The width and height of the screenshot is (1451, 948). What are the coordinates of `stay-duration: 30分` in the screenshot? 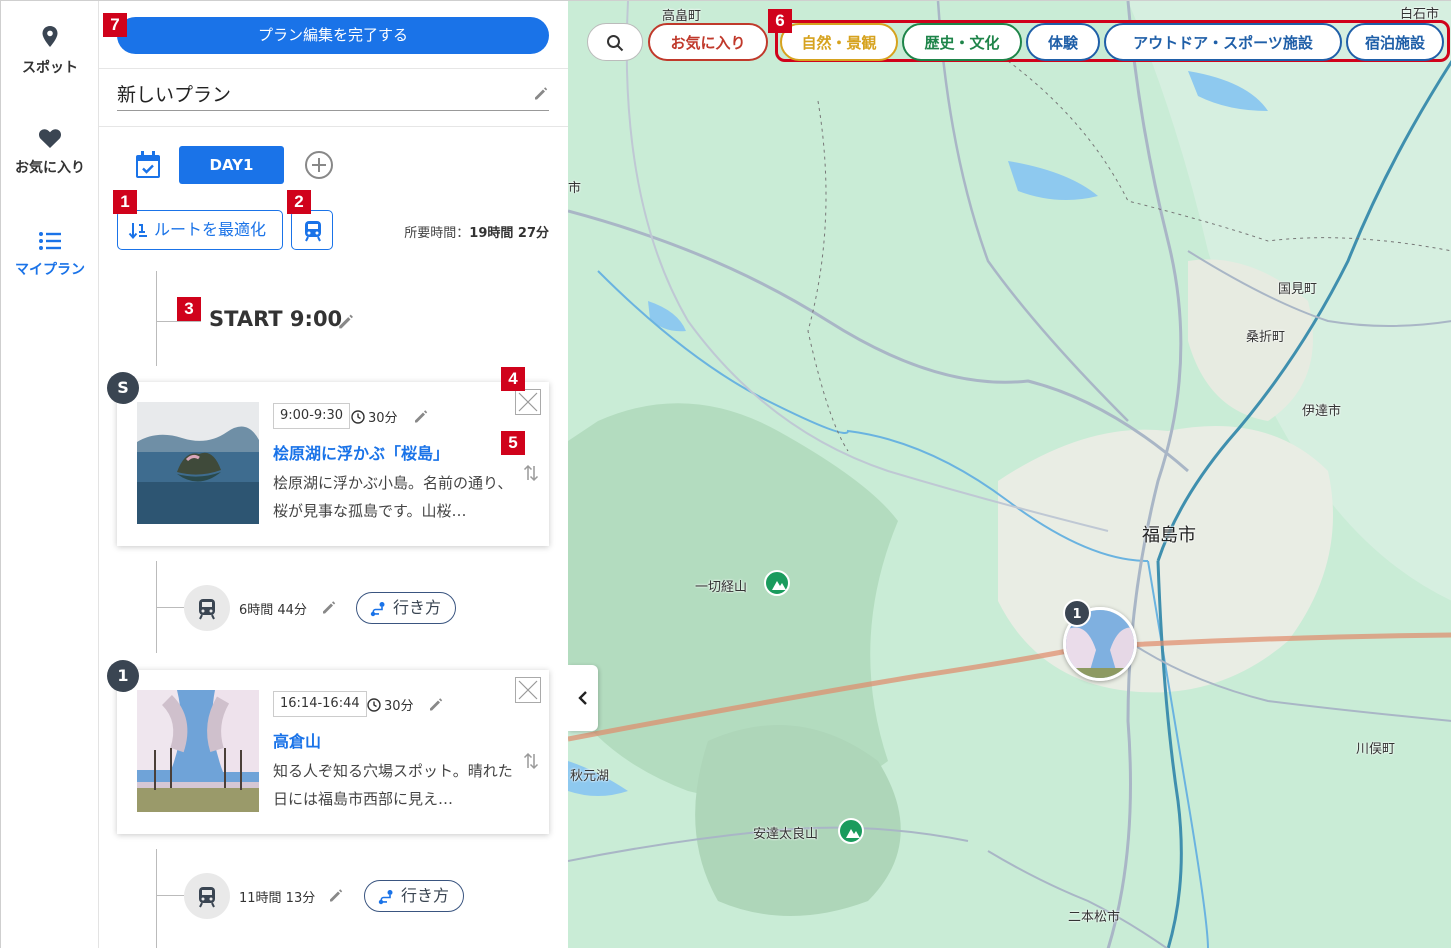 It's located at (390, 704).